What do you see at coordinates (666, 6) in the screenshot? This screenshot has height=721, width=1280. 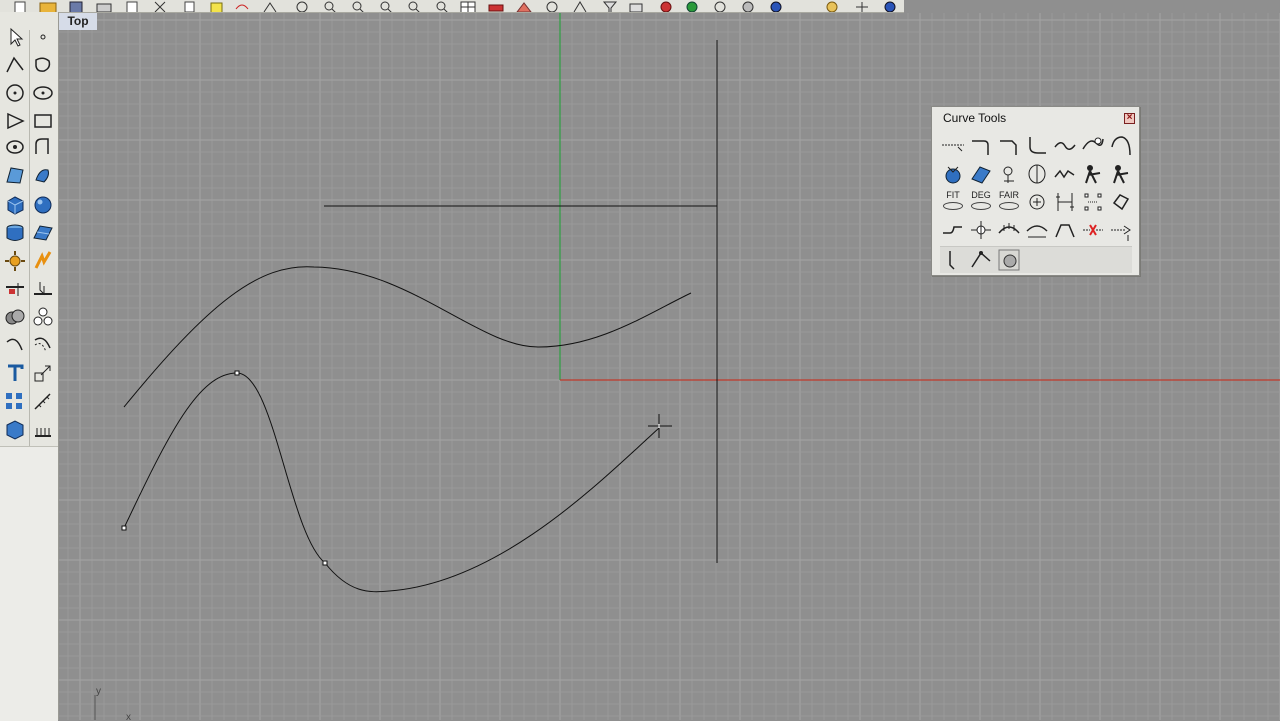 I see `render-icon` at bounding box center [666, 6].